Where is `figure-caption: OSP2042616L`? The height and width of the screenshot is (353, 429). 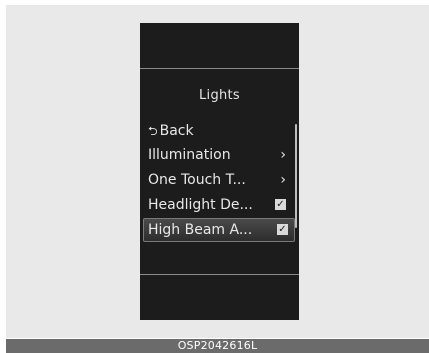 figure-caption: OSP2042616L is located at coordinates (217, 346).